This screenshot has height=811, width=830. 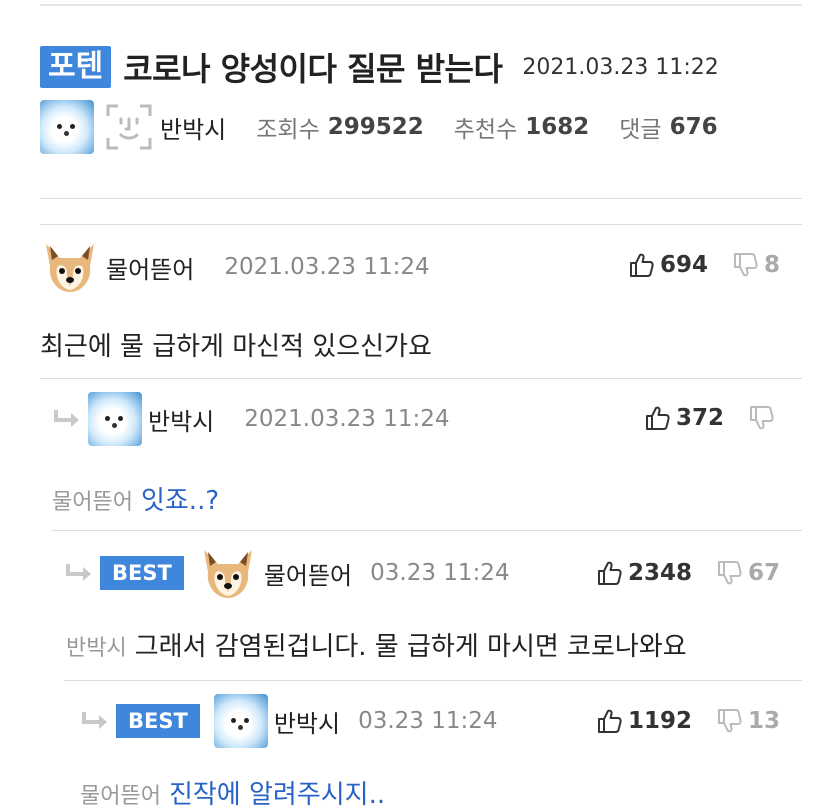 I want to click on comment-text-row: 반박시 그래서 감염된겁니다. 물 급하게 마시면 코로나와요, so click(x=376, y=644).